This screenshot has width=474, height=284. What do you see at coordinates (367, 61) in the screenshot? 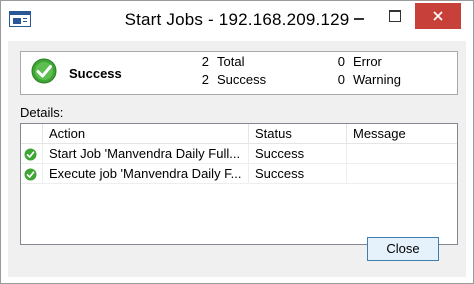
I see `error-label: Error` at bounding box center [367, 61].